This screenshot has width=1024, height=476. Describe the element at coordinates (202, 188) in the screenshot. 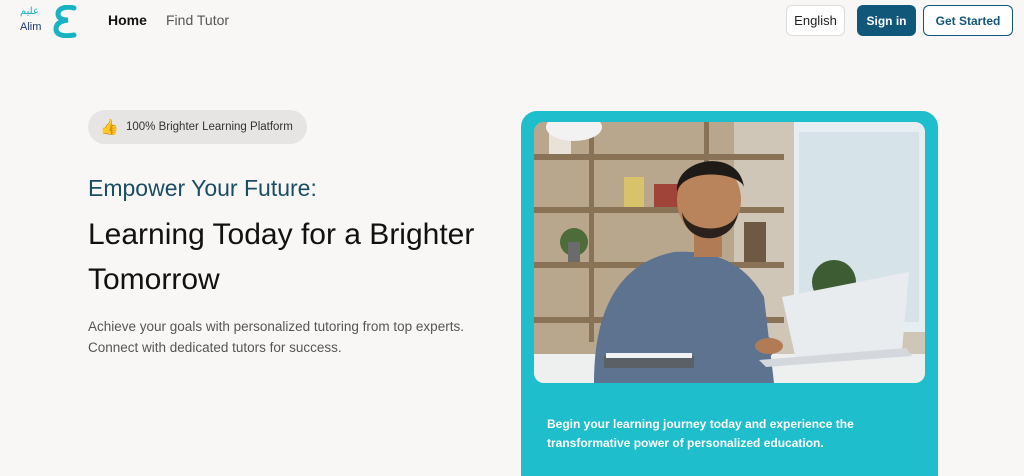

I see `hero-eyebrow: Empower Your Future:` at that location.